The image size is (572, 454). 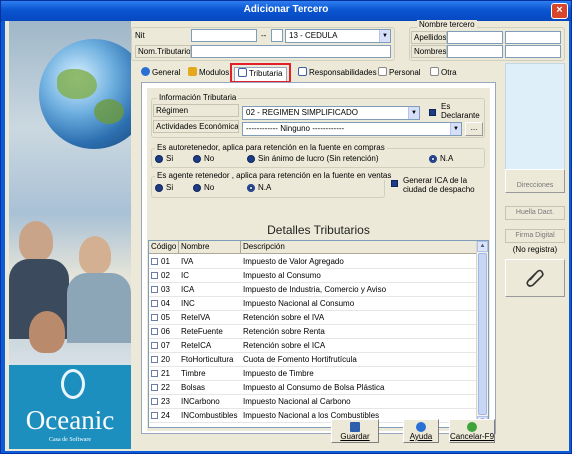 I want to click on agente-si-radio, so click(x=159, y=188).